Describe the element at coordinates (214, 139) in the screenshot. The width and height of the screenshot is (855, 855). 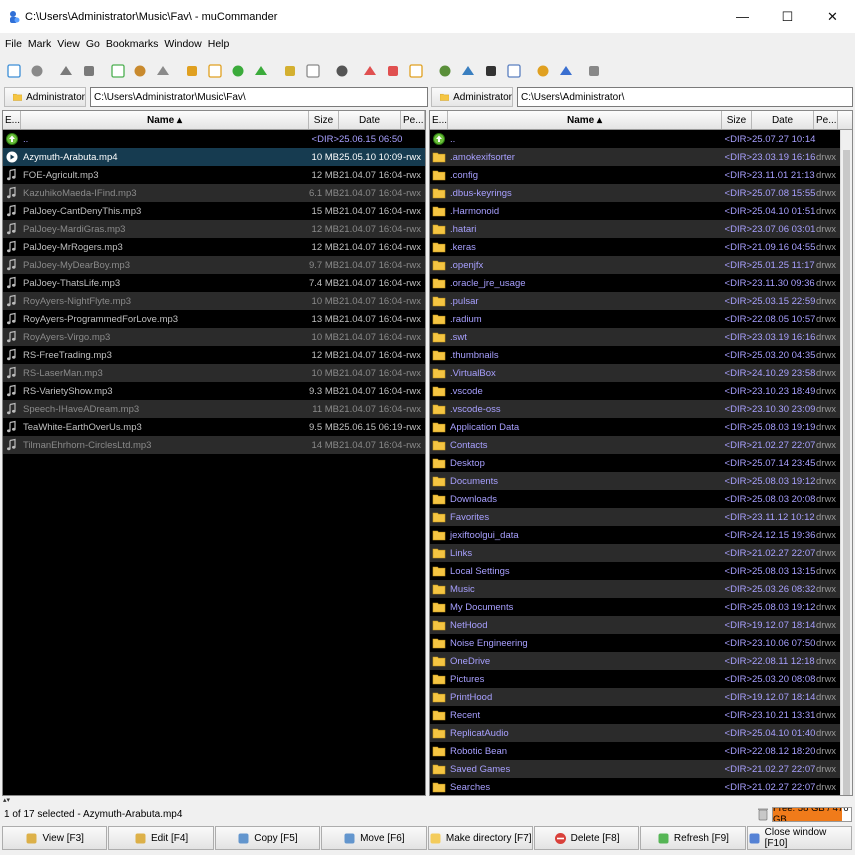
I see `parent-directory-row: .. <DIR> 25.06.15 06:50` at that location.